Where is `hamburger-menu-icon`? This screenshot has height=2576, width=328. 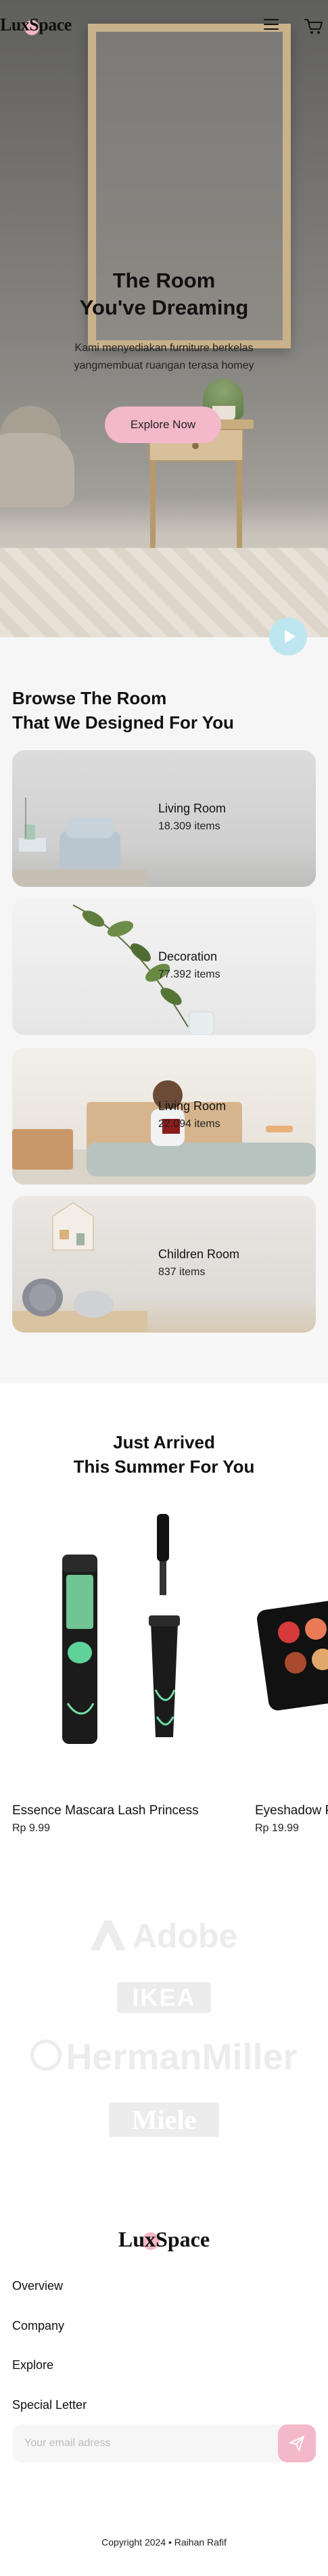 hamburger-menu-icon is located at coordinates (272, 25).